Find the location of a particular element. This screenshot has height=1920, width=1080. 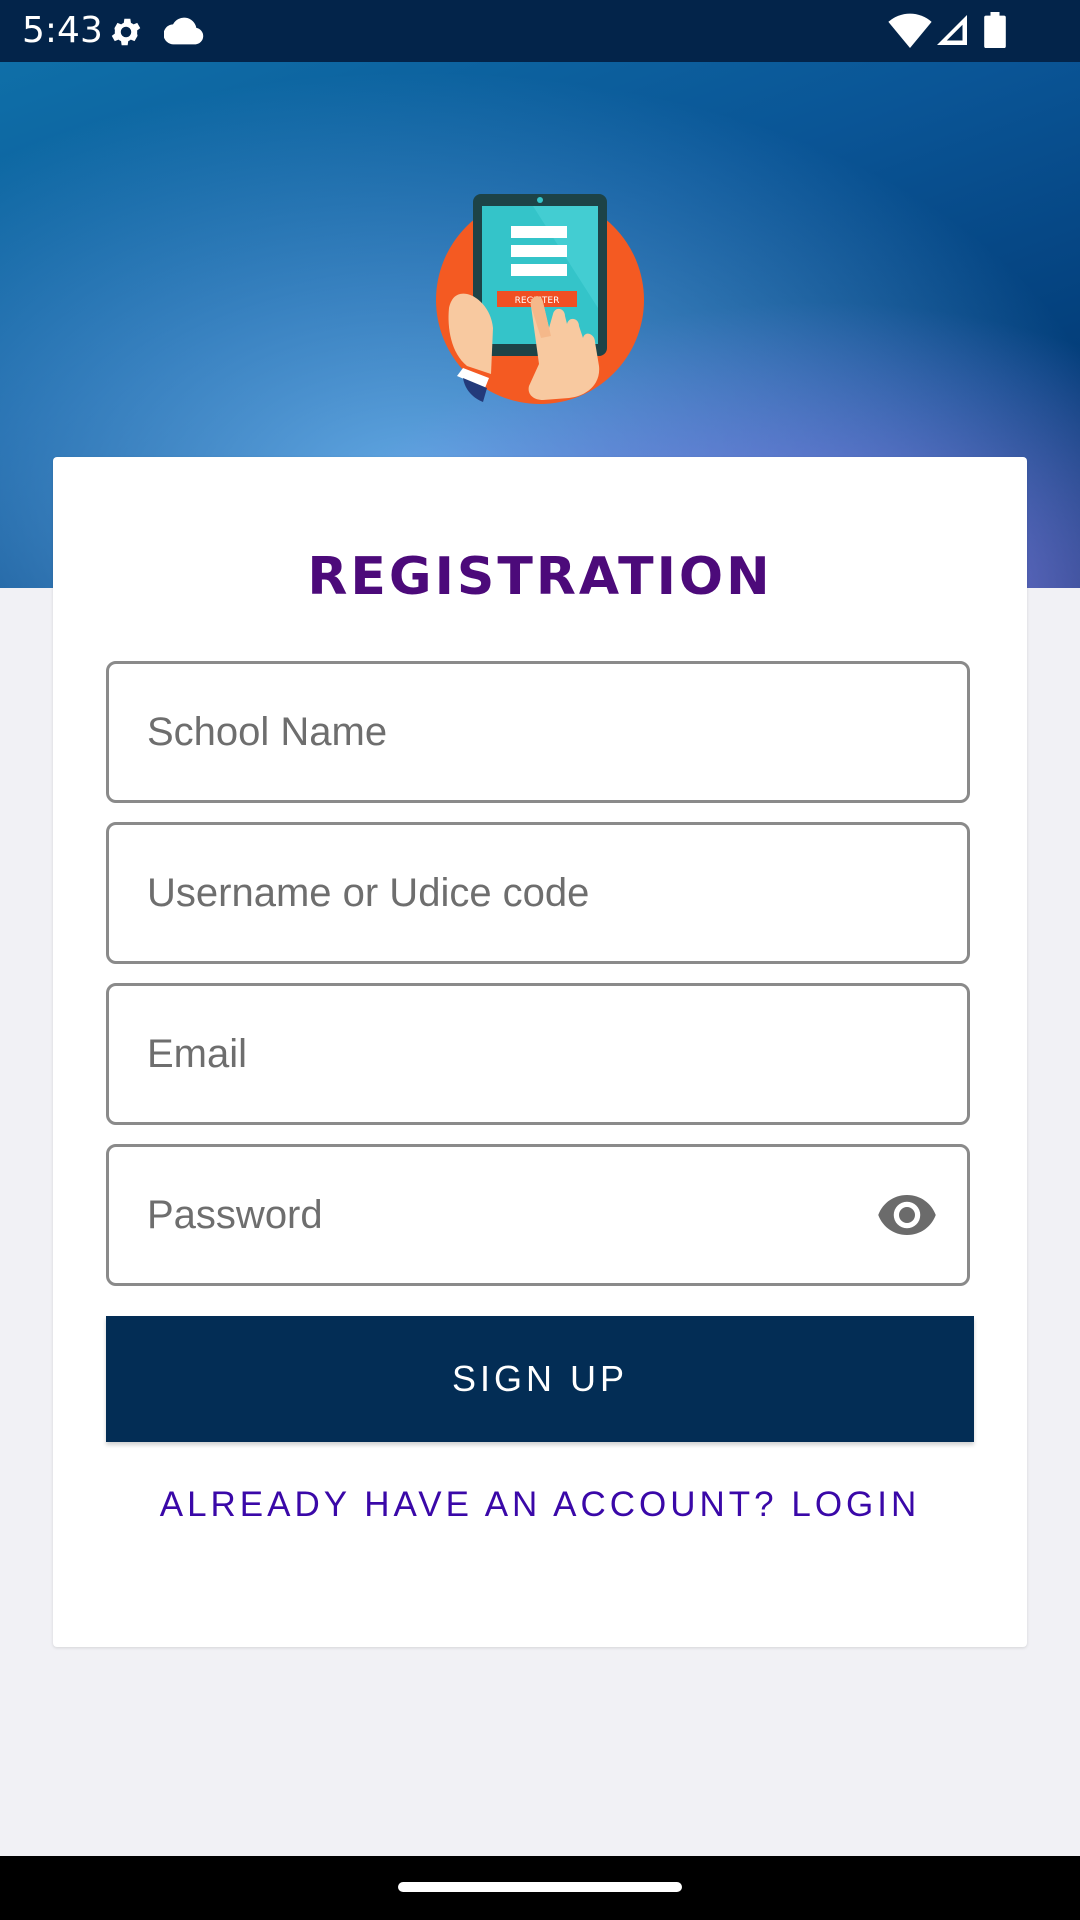

status-bar: 5:43 is located at coordinates (540, 31).